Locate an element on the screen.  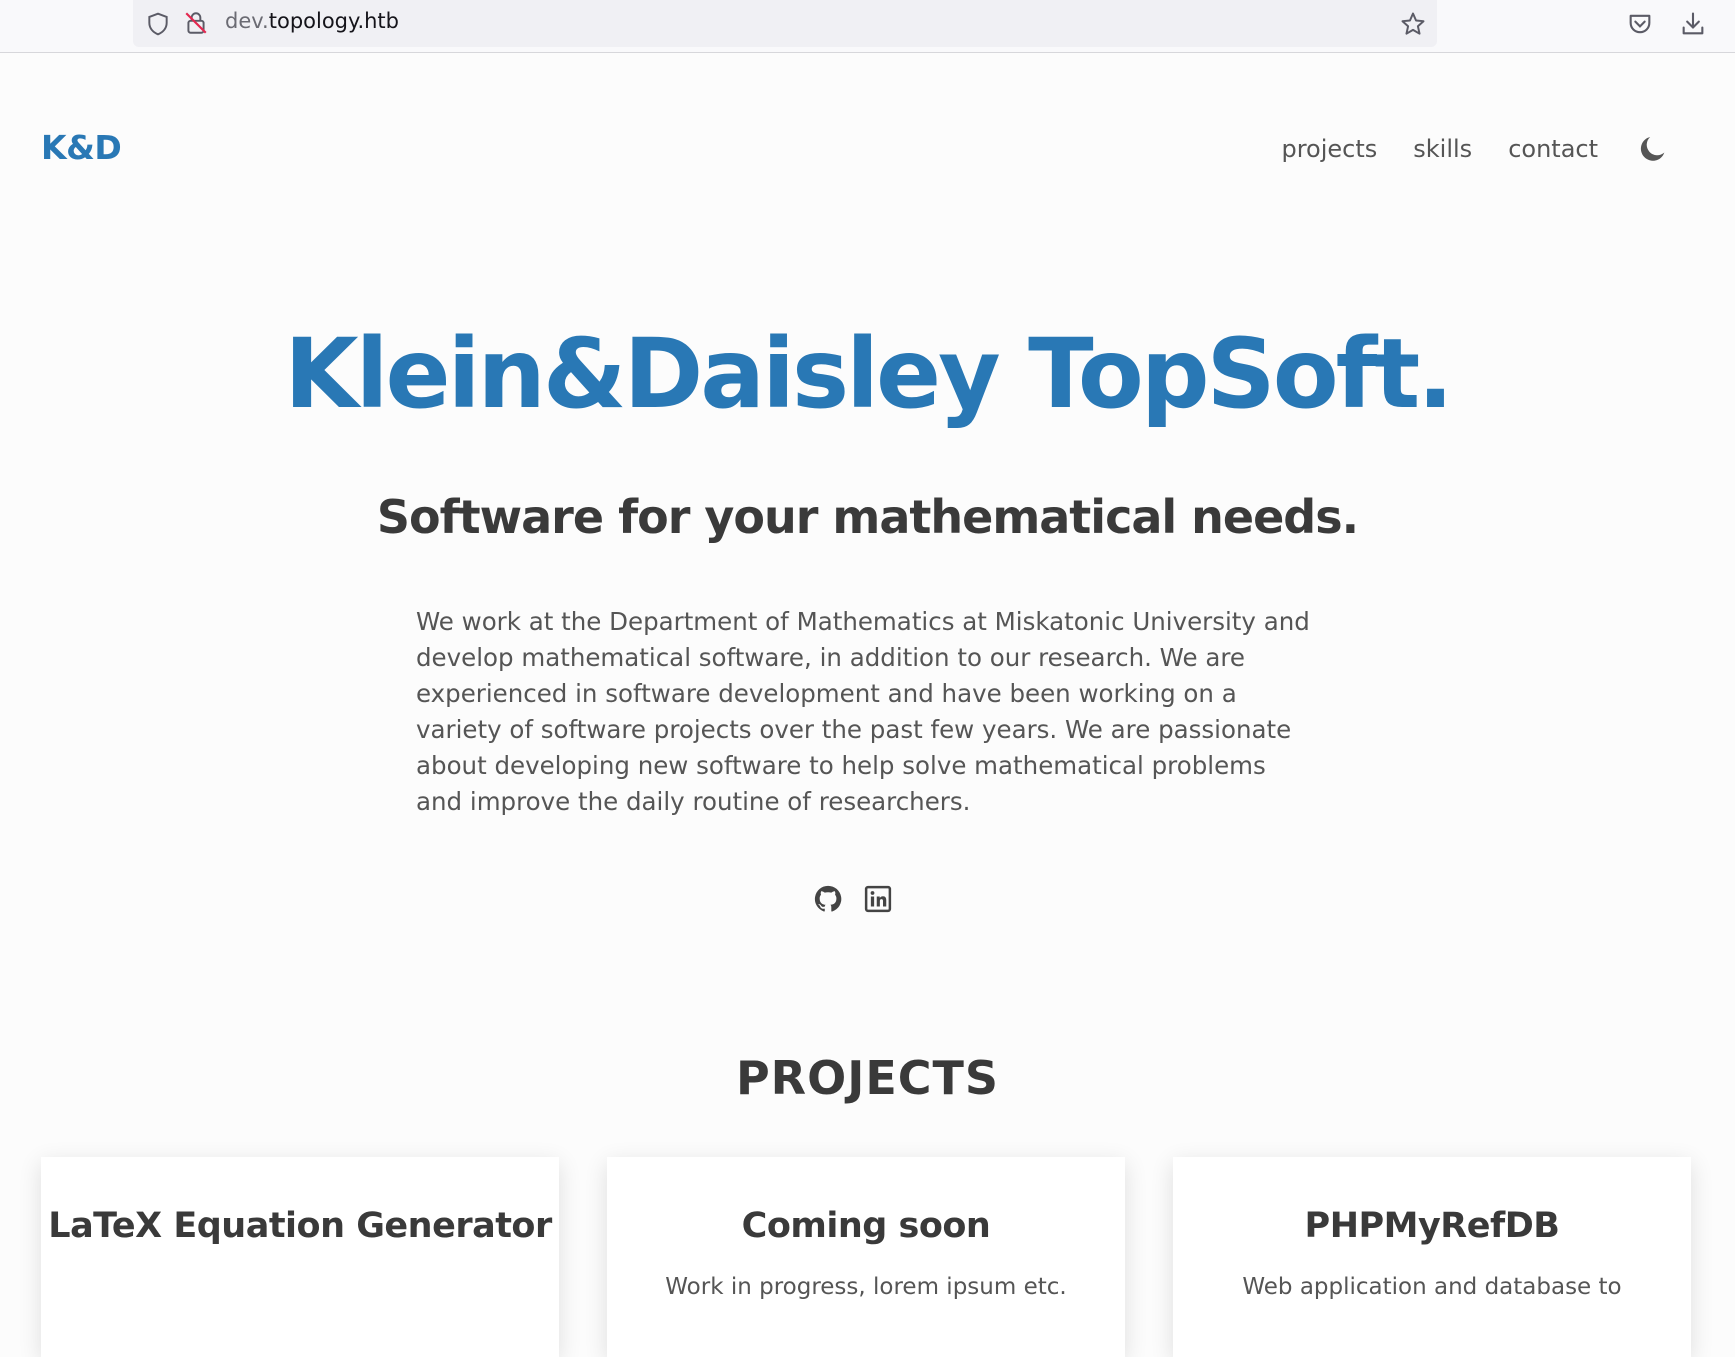
url-subdomain: dev. is located at coordinates (247, 21).